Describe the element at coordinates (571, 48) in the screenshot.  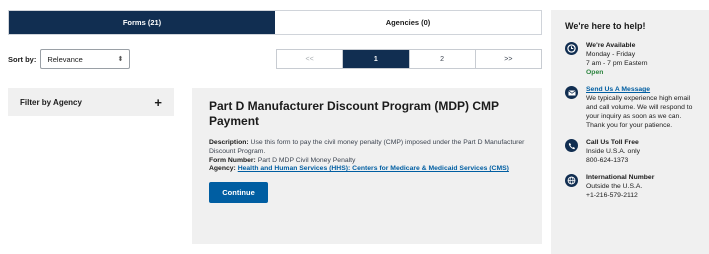
I see `clock-icon` at that location.